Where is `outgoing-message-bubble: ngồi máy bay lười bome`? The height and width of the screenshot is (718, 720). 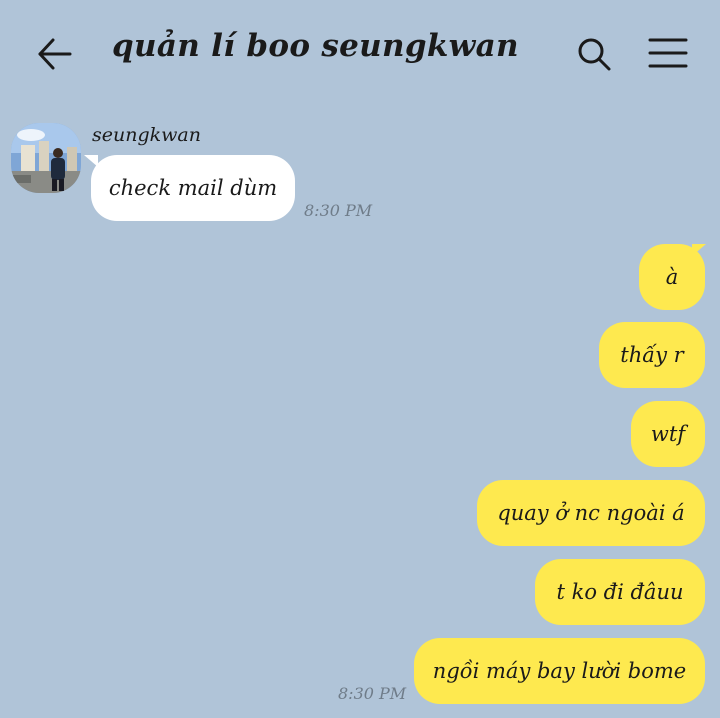 outgoing-message-bubble: ngồi máy bay lười bome is located at coordinates (559, 671).